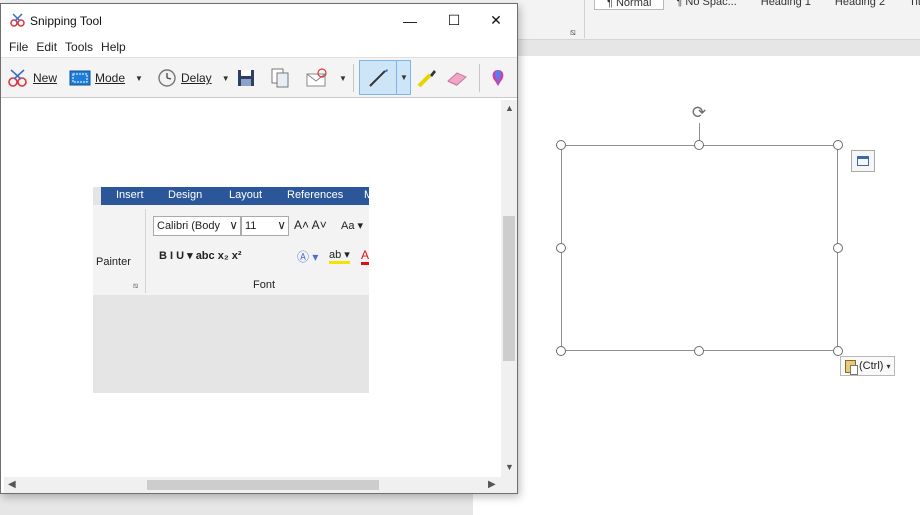 Image resolution: width=920 pixels, height=515 pixels. What do you see at coordinates (167, 78) in the screenshot?
I see `clock-icon` at bounding box center [167, 78].